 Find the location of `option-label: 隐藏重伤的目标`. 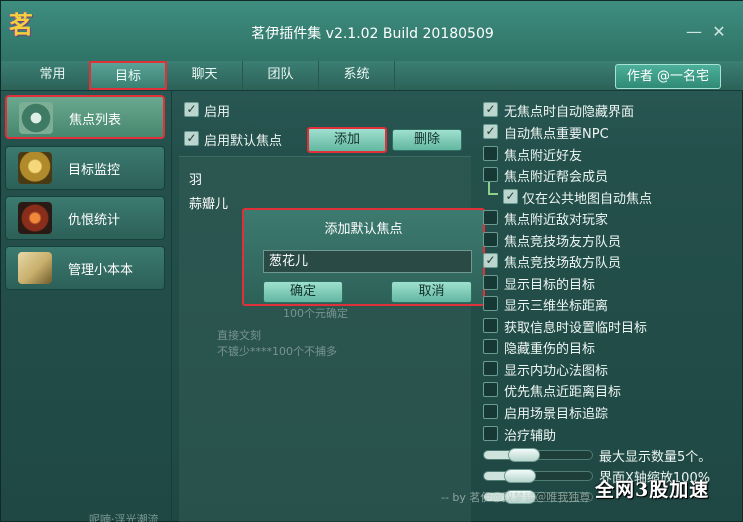

option-label: 隐藏重伤的目标 is located at coordinates (550, 349).